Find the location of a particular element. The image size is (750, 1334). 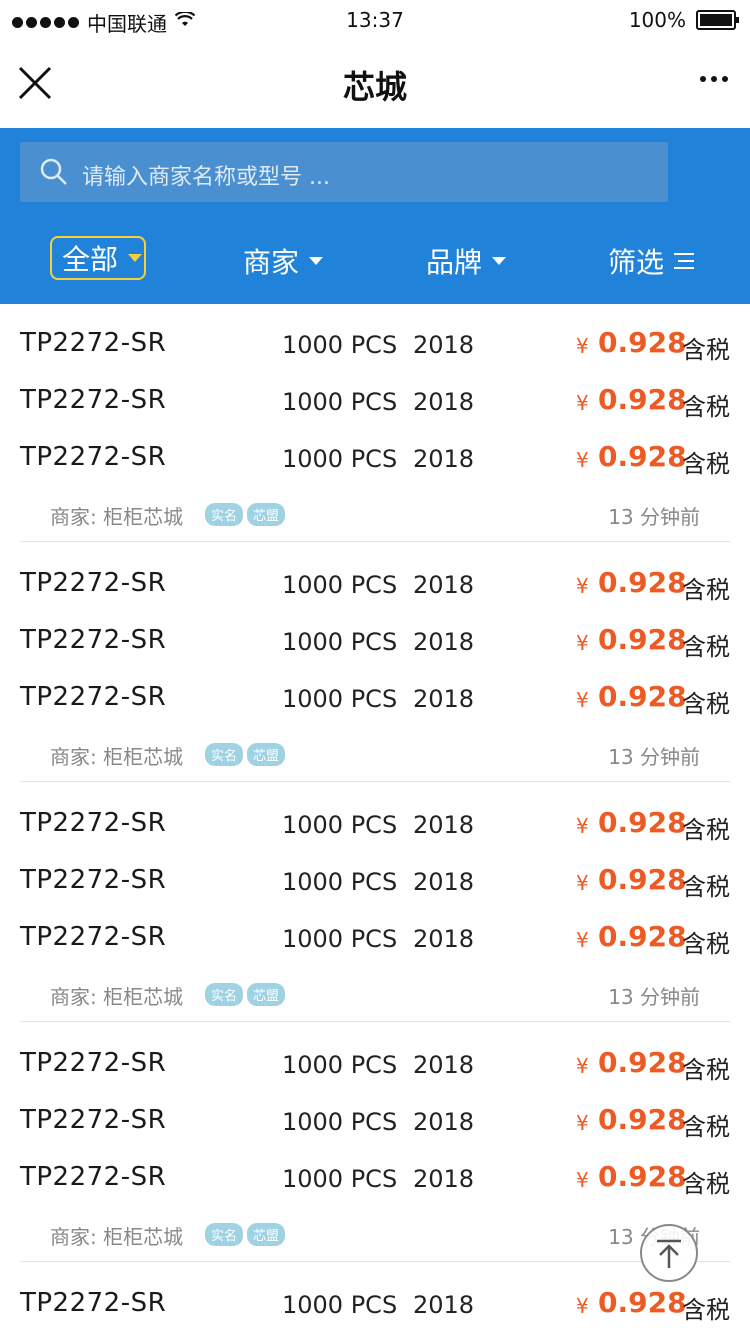

search-header: 请输入商家名称或型号 ... 全部 商家 品牌 筛选 is located at coordinates (375, 216).